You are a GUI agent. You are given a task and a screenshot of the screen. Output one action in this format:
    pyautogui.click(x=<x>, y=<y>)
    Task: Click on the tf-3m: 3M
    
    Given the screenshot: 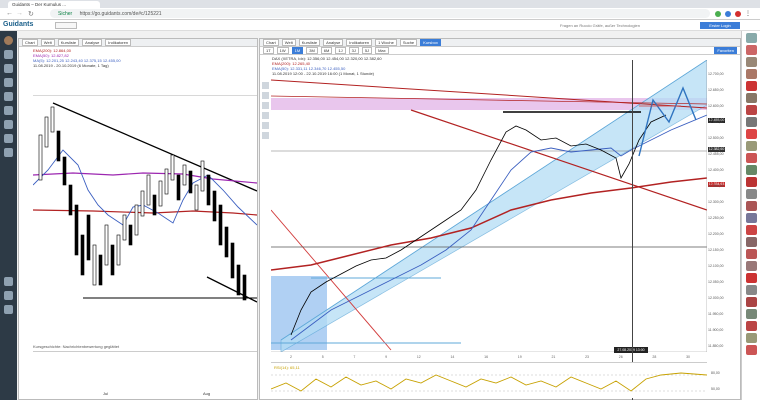 What is the action you would take?
    pyautogui.click(x=312, y=50)
    